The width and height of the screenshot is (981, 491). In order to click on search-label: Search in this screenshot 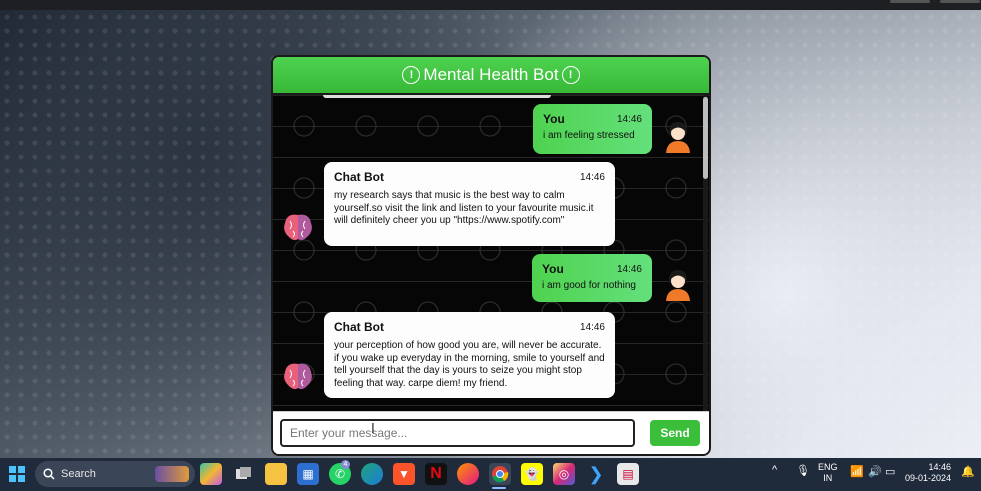, I will do `click(78, 474)`.